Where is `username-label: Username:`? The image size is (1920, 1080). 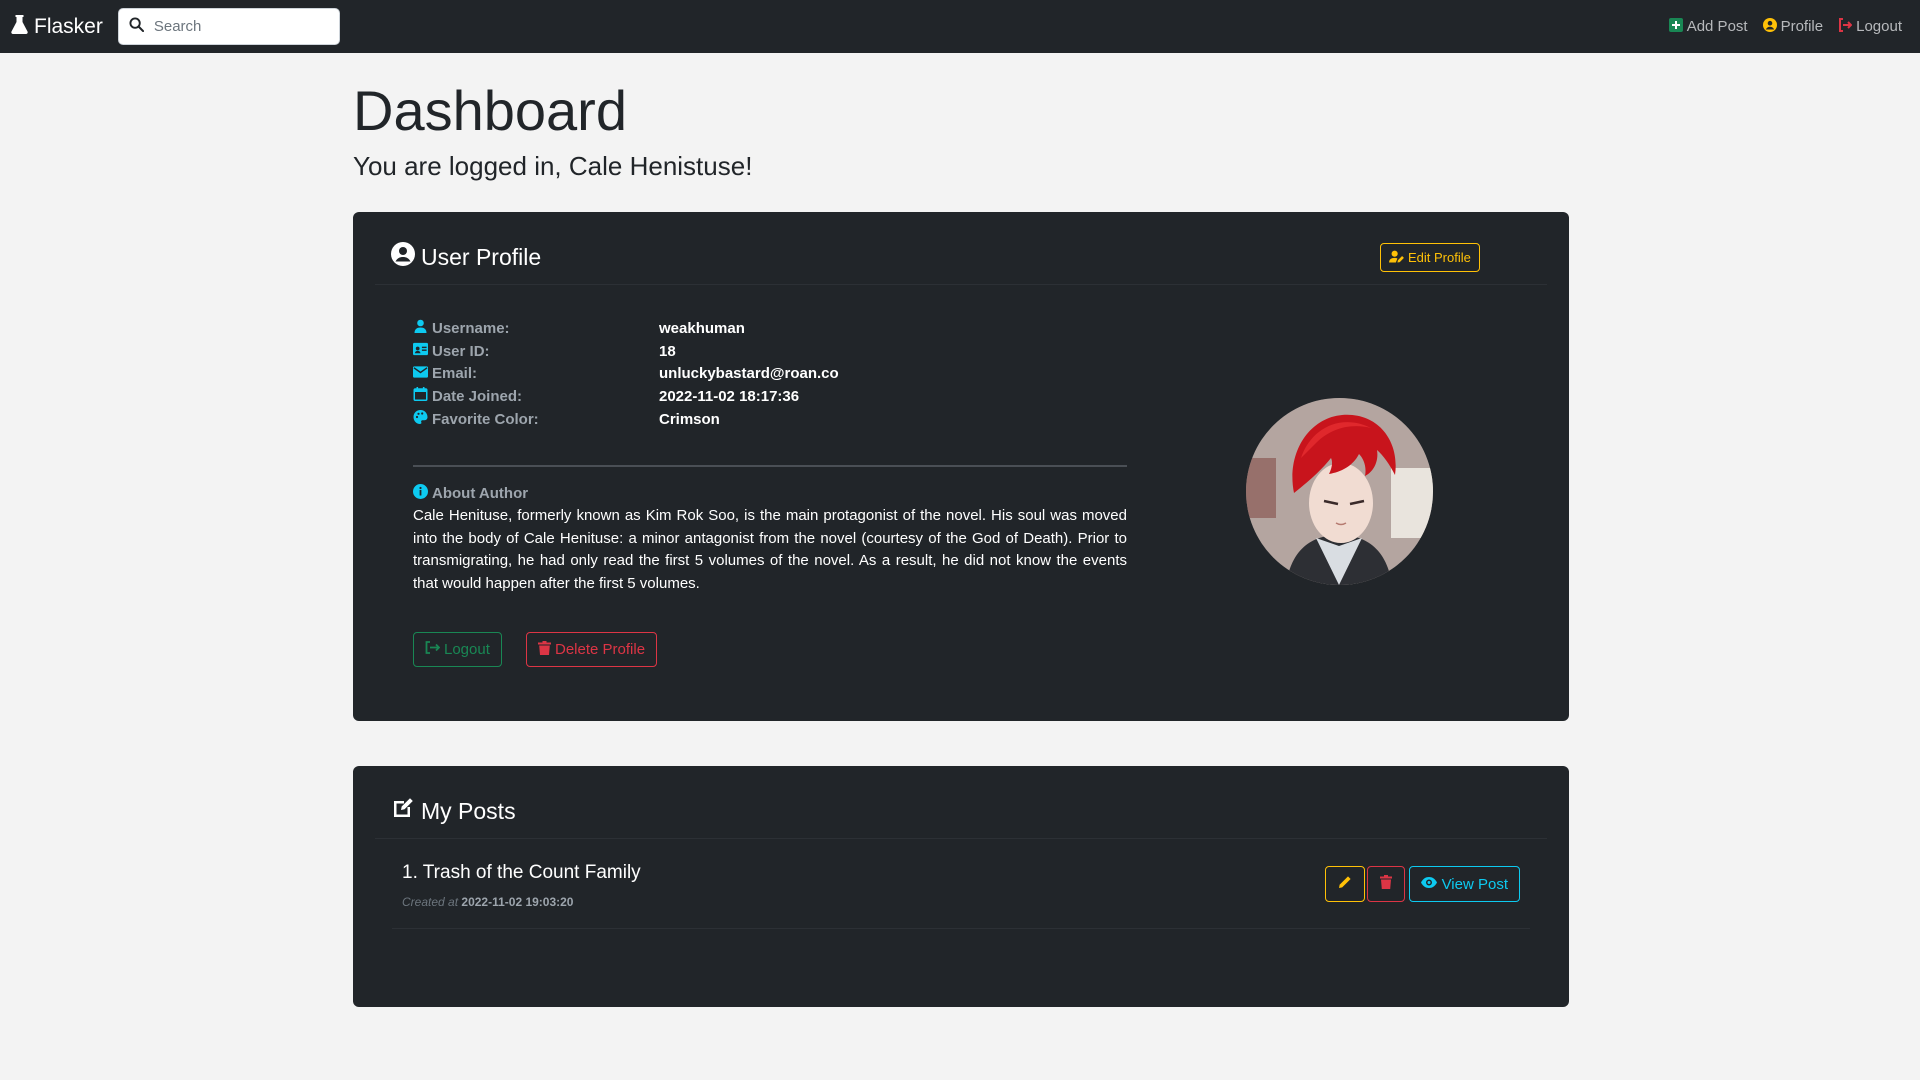 username-label: Username: is located at coordinates (471, 328).